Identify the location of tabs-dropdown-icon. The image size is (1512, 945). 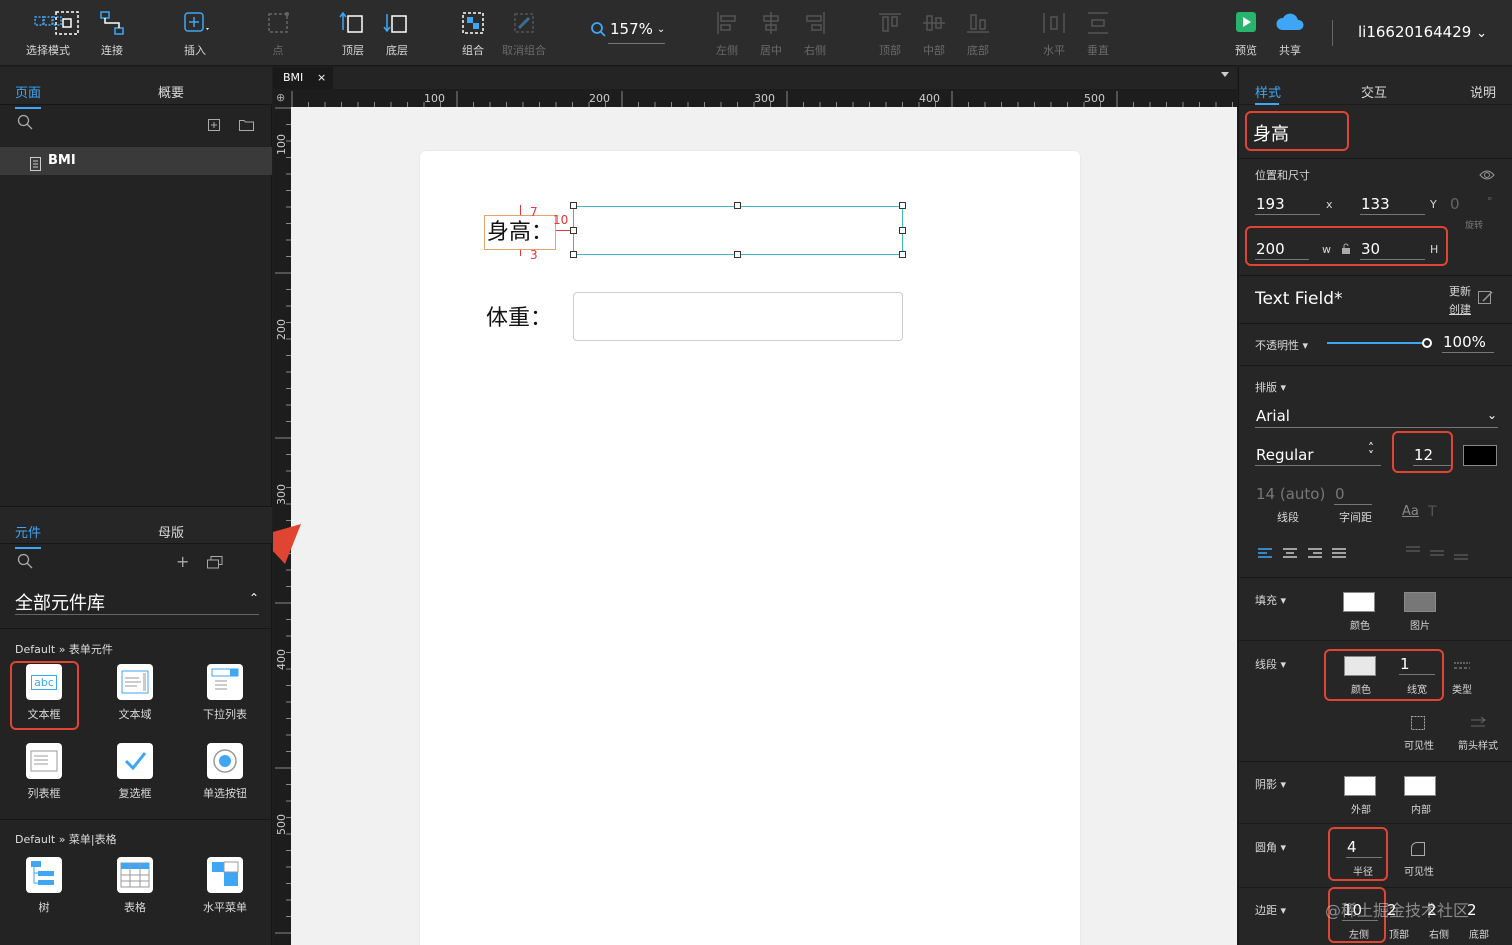
(1225, 74).